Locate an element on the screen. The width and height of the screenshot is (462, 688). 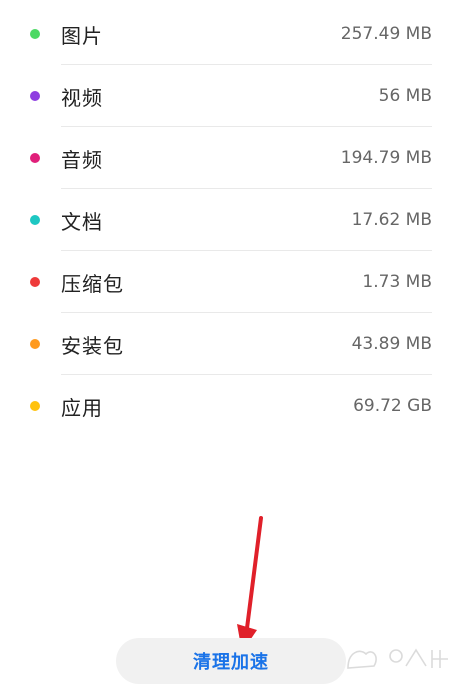
list-item-label: 压缩包 is located at coordinates (92, 283).